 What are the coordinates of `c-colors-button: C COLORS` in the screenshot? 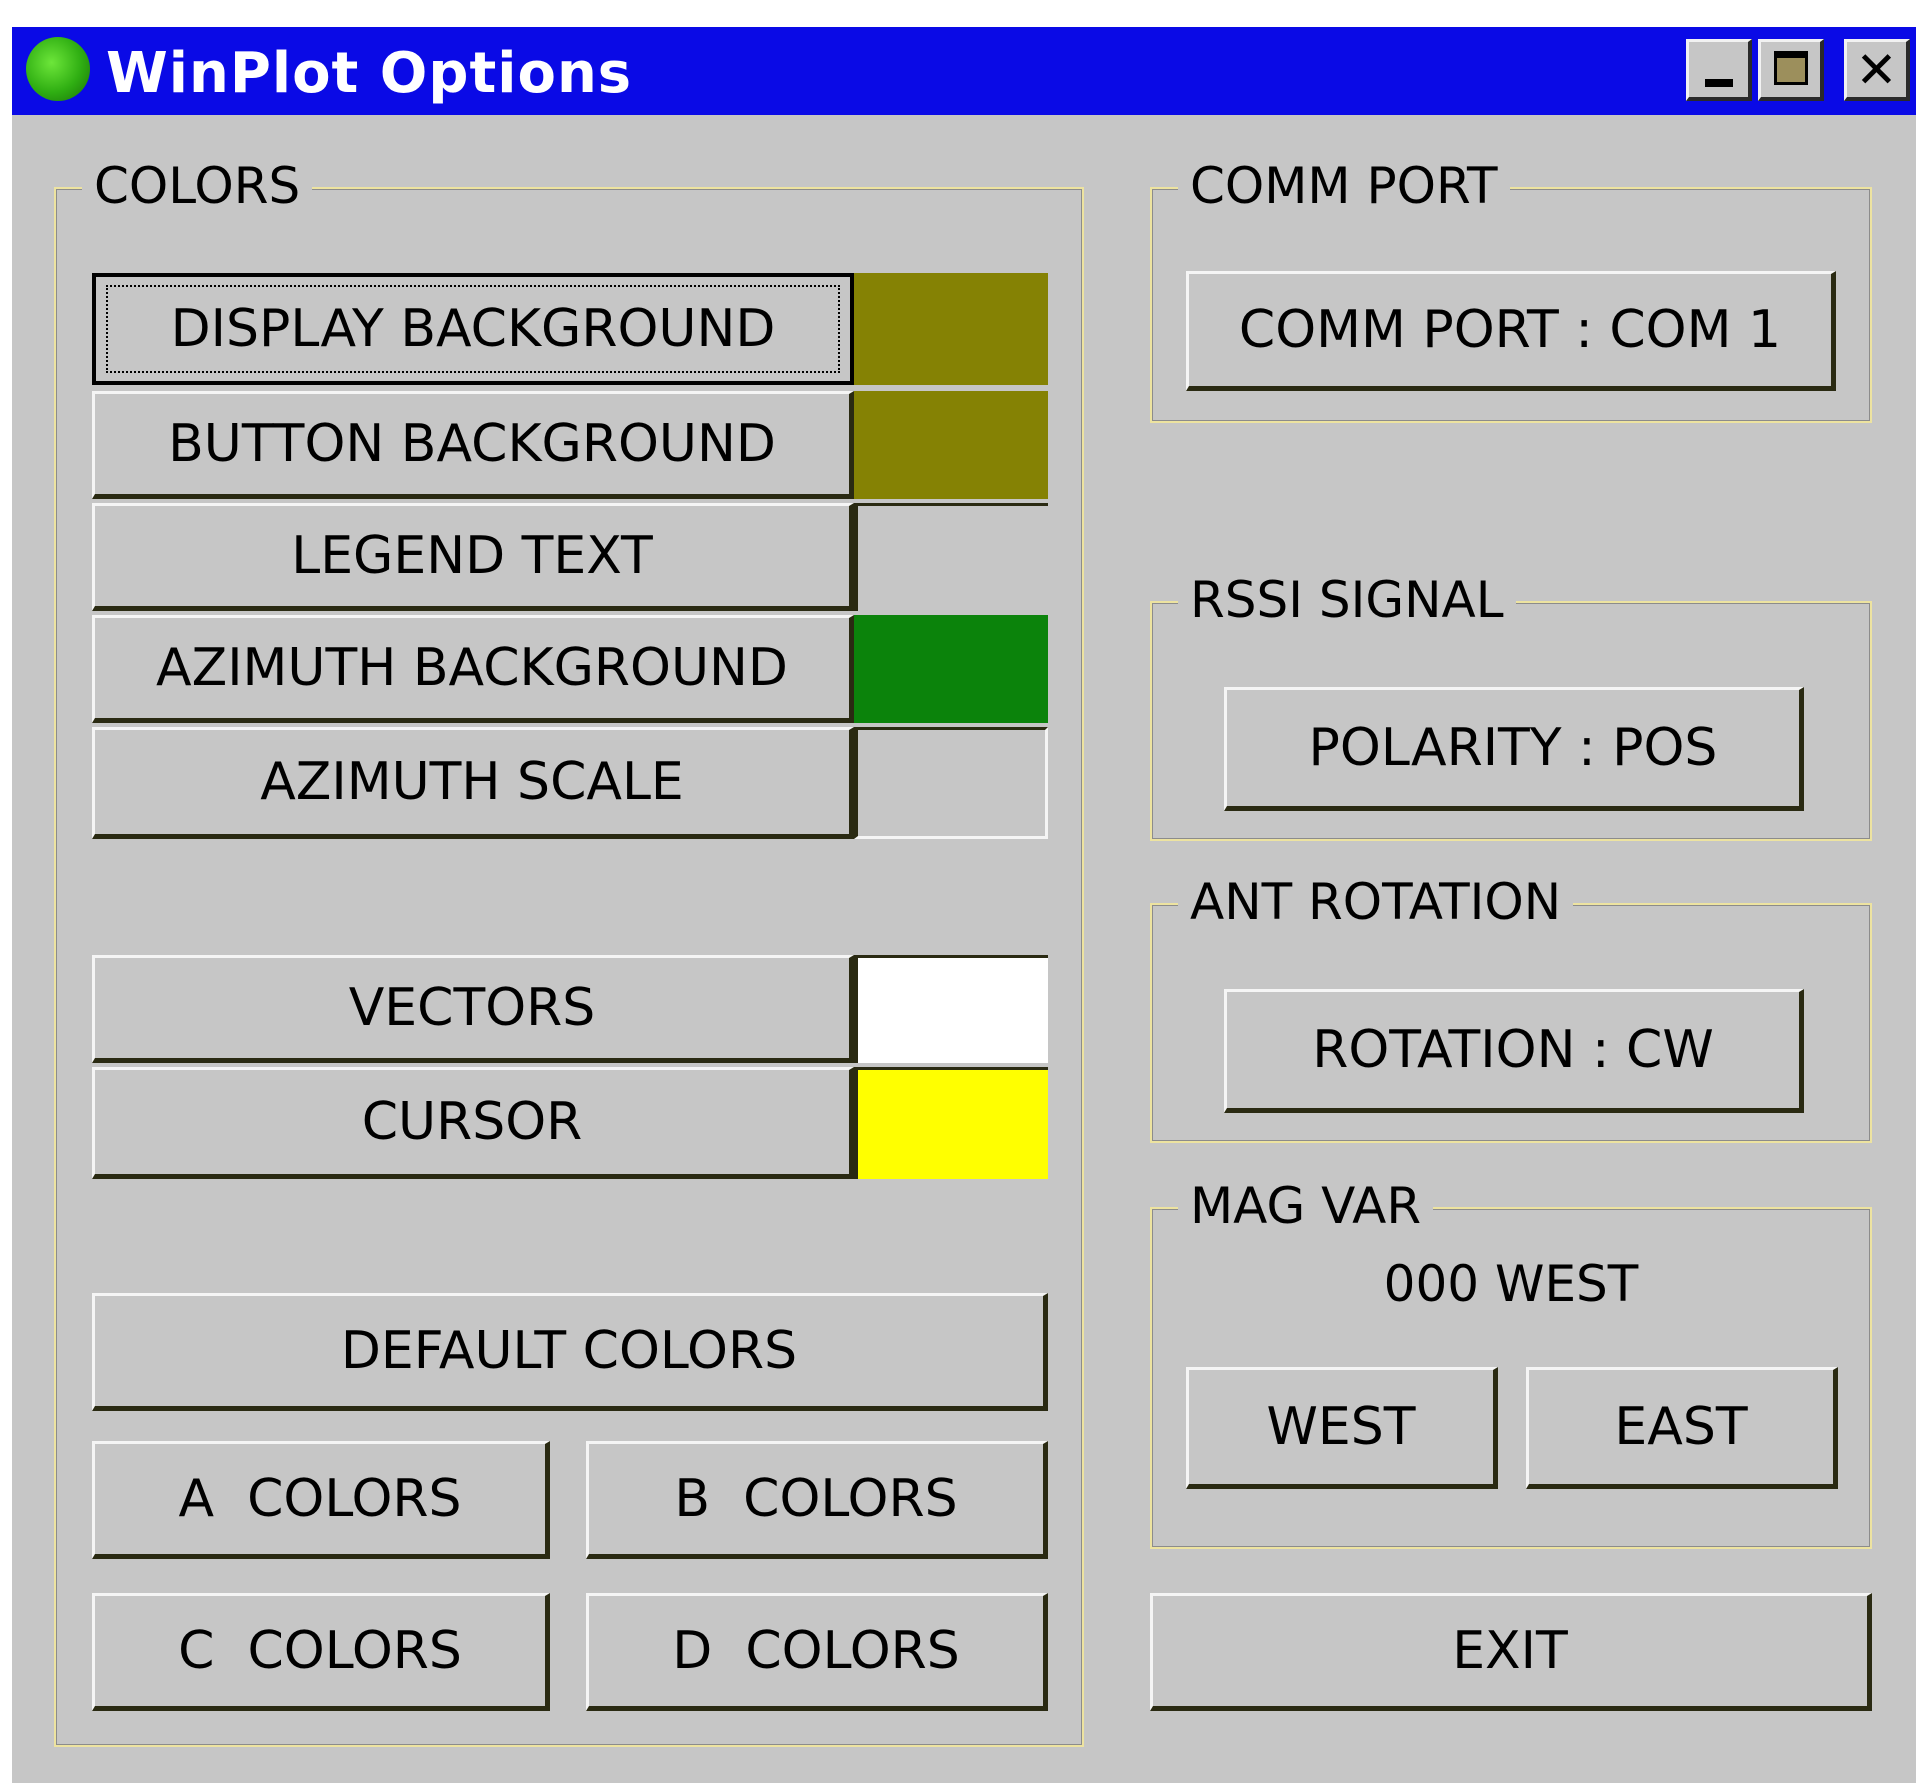 It's located at (321, 1652).